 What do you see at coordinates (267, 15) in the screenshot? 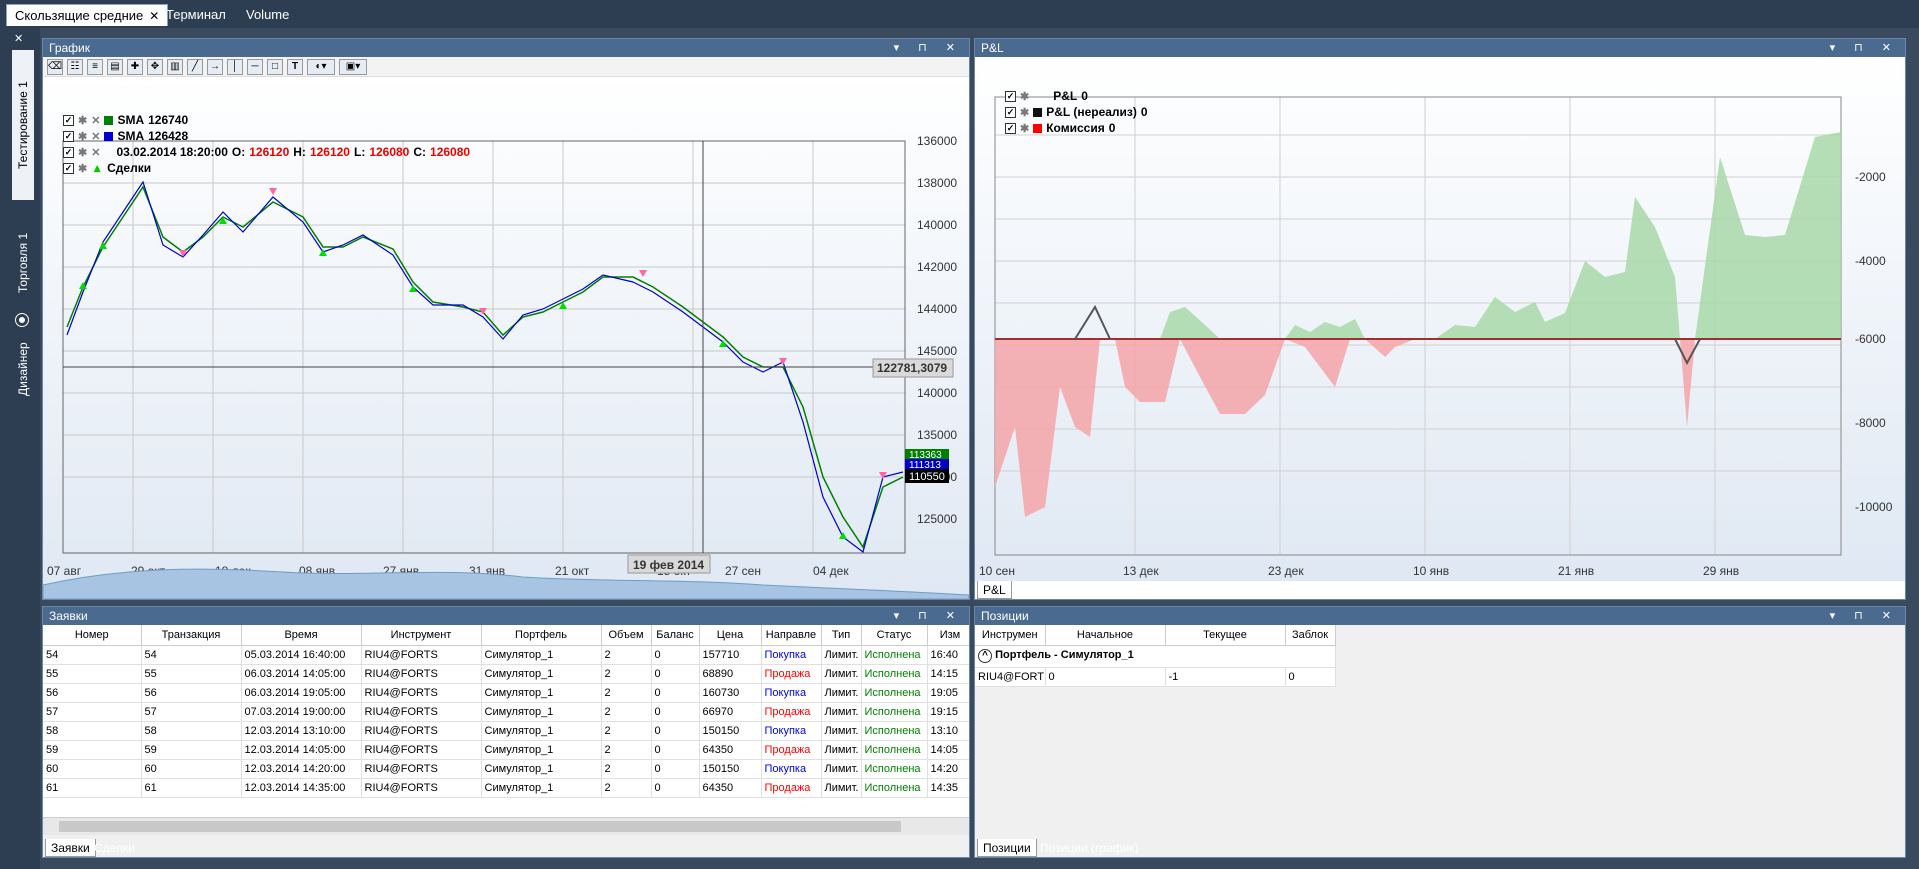
I see `tab-volume: Volume` at bounding box center [267, 15].